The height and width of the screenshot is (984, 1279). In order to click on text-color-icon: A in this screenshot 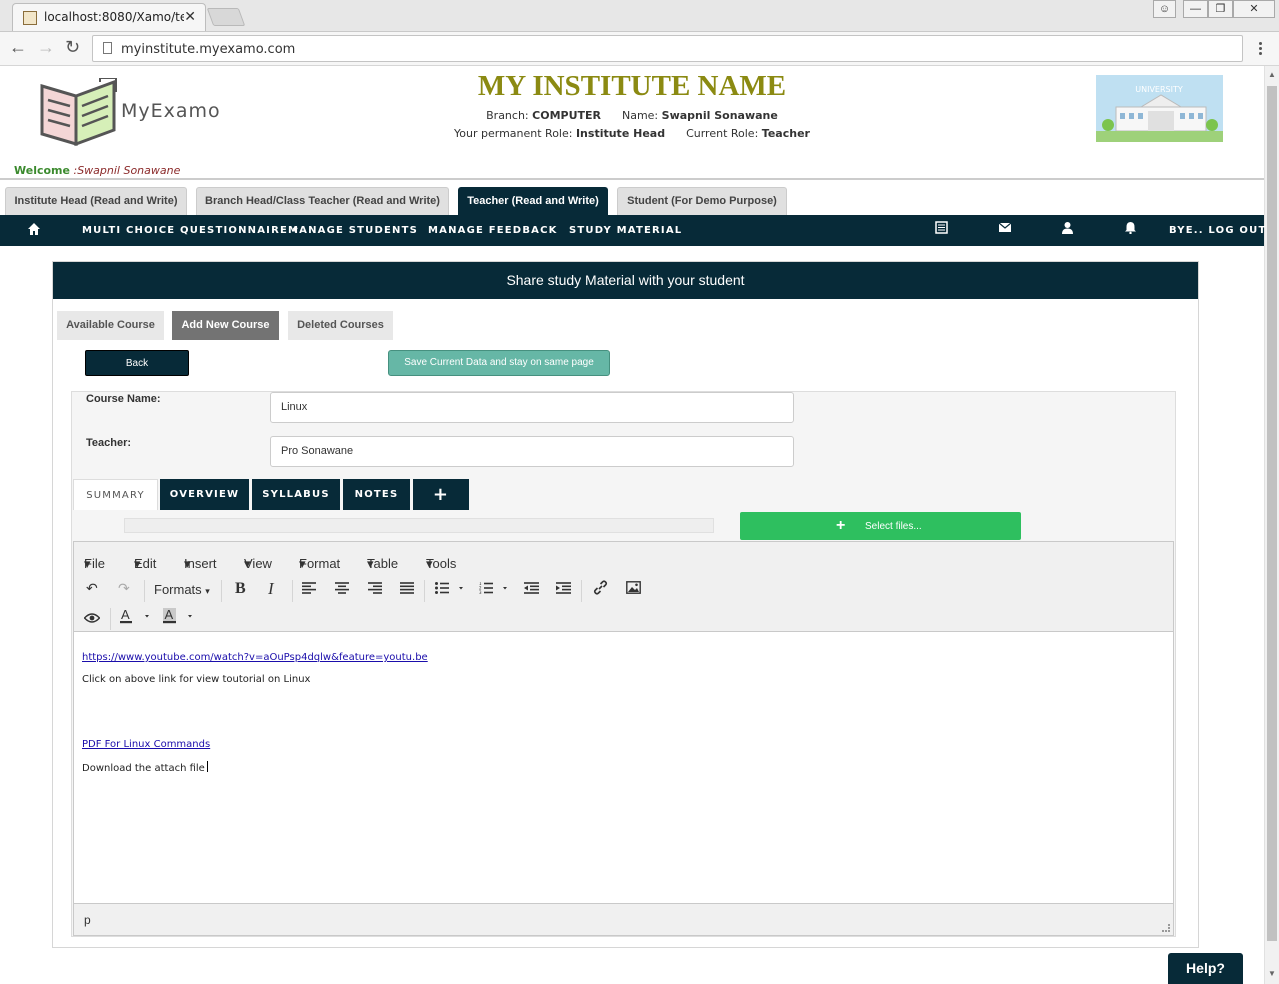, I will do `click(135, 617)`.